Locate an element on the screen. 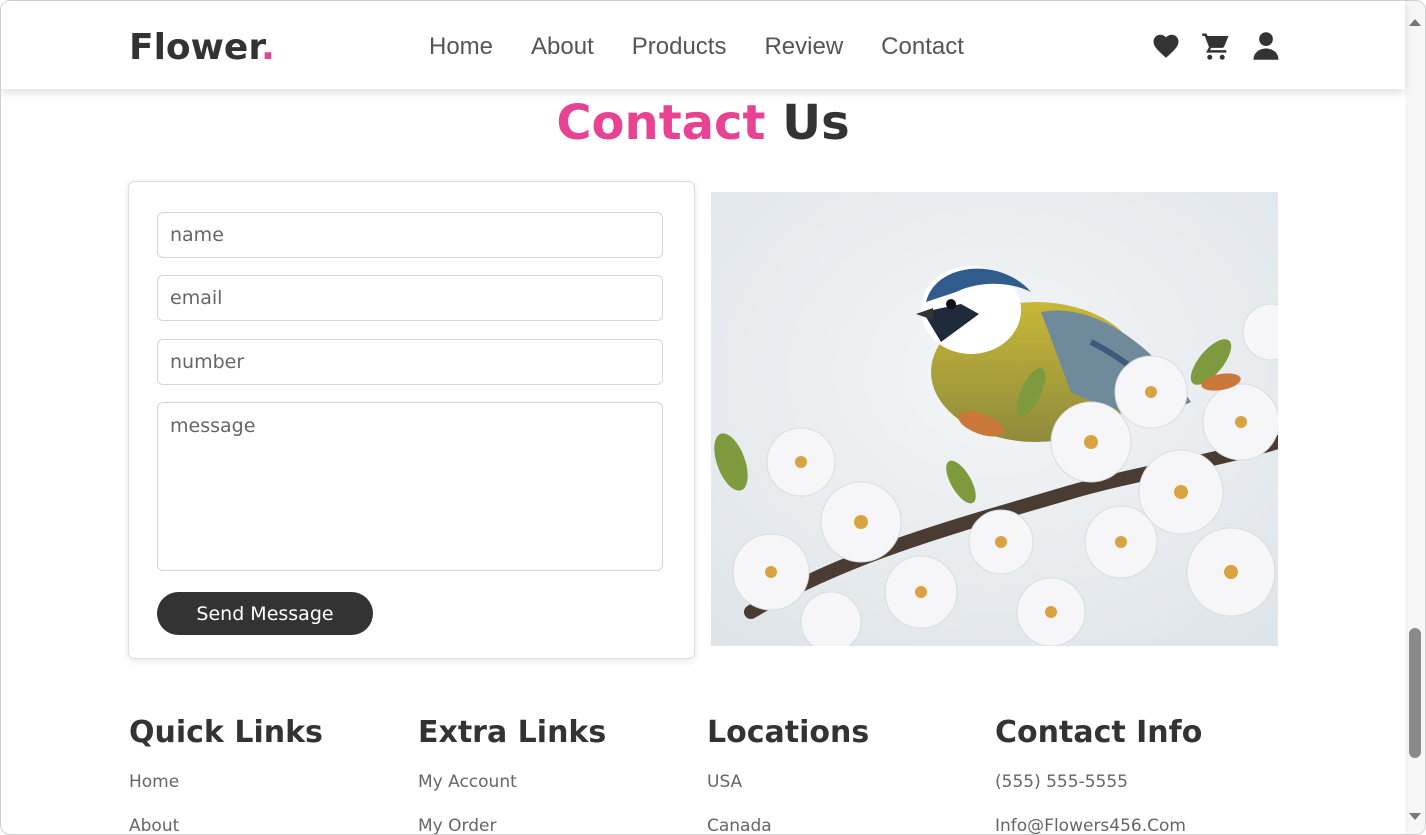 The height and width of the screenshot is (835, 1426). heading-rest: Us is located at coordinates (816, 123).